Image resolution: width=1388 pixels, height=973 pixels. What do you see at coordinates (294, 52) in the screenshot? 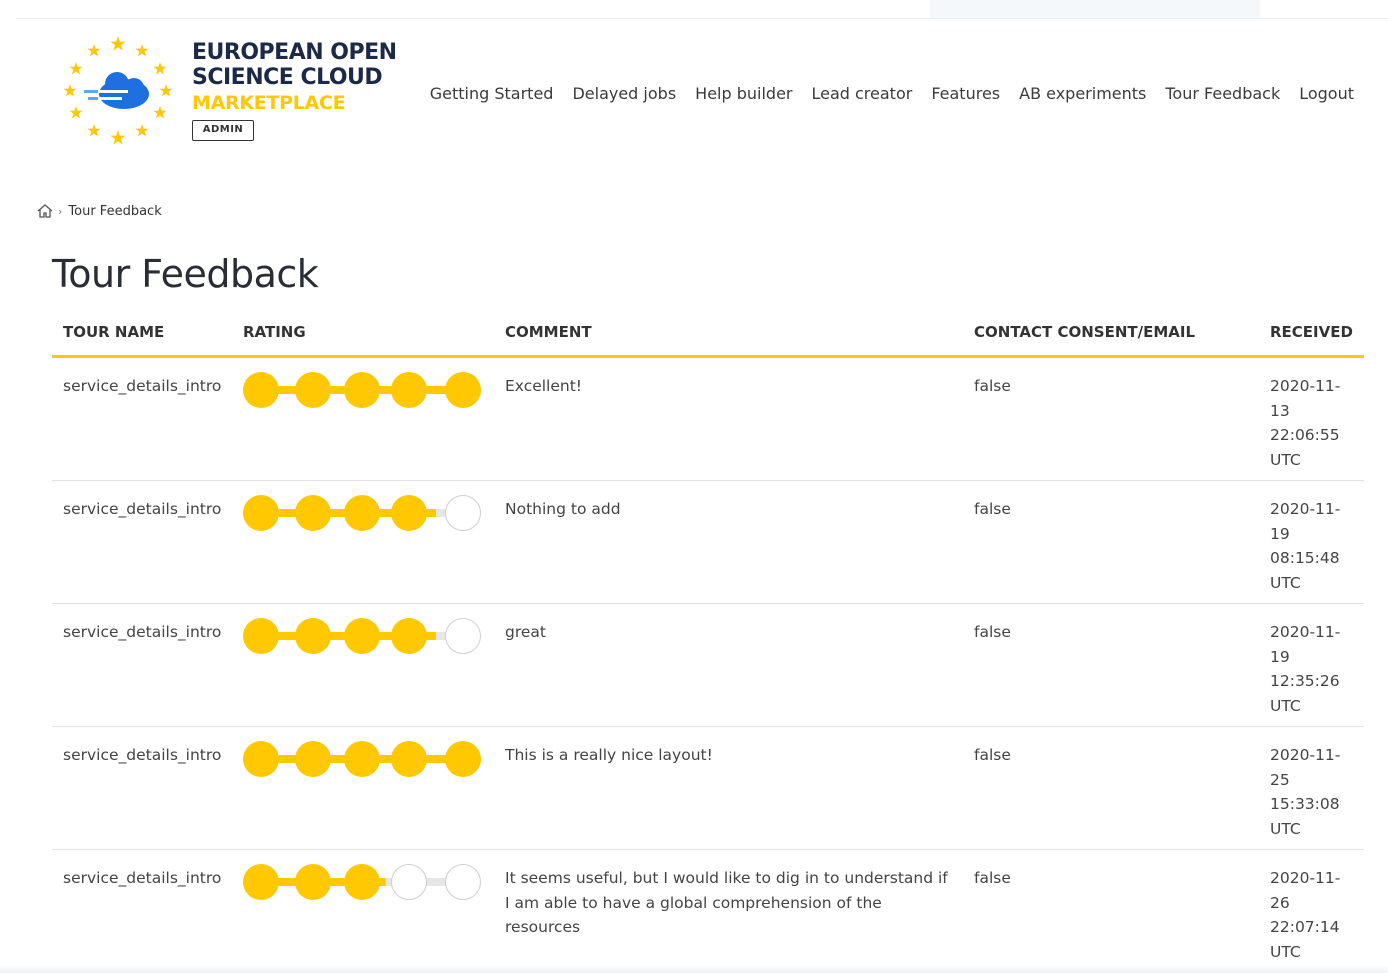
I see `brand-title-line1: EUROPEAN OPEN` at bounding box center [294, 52].